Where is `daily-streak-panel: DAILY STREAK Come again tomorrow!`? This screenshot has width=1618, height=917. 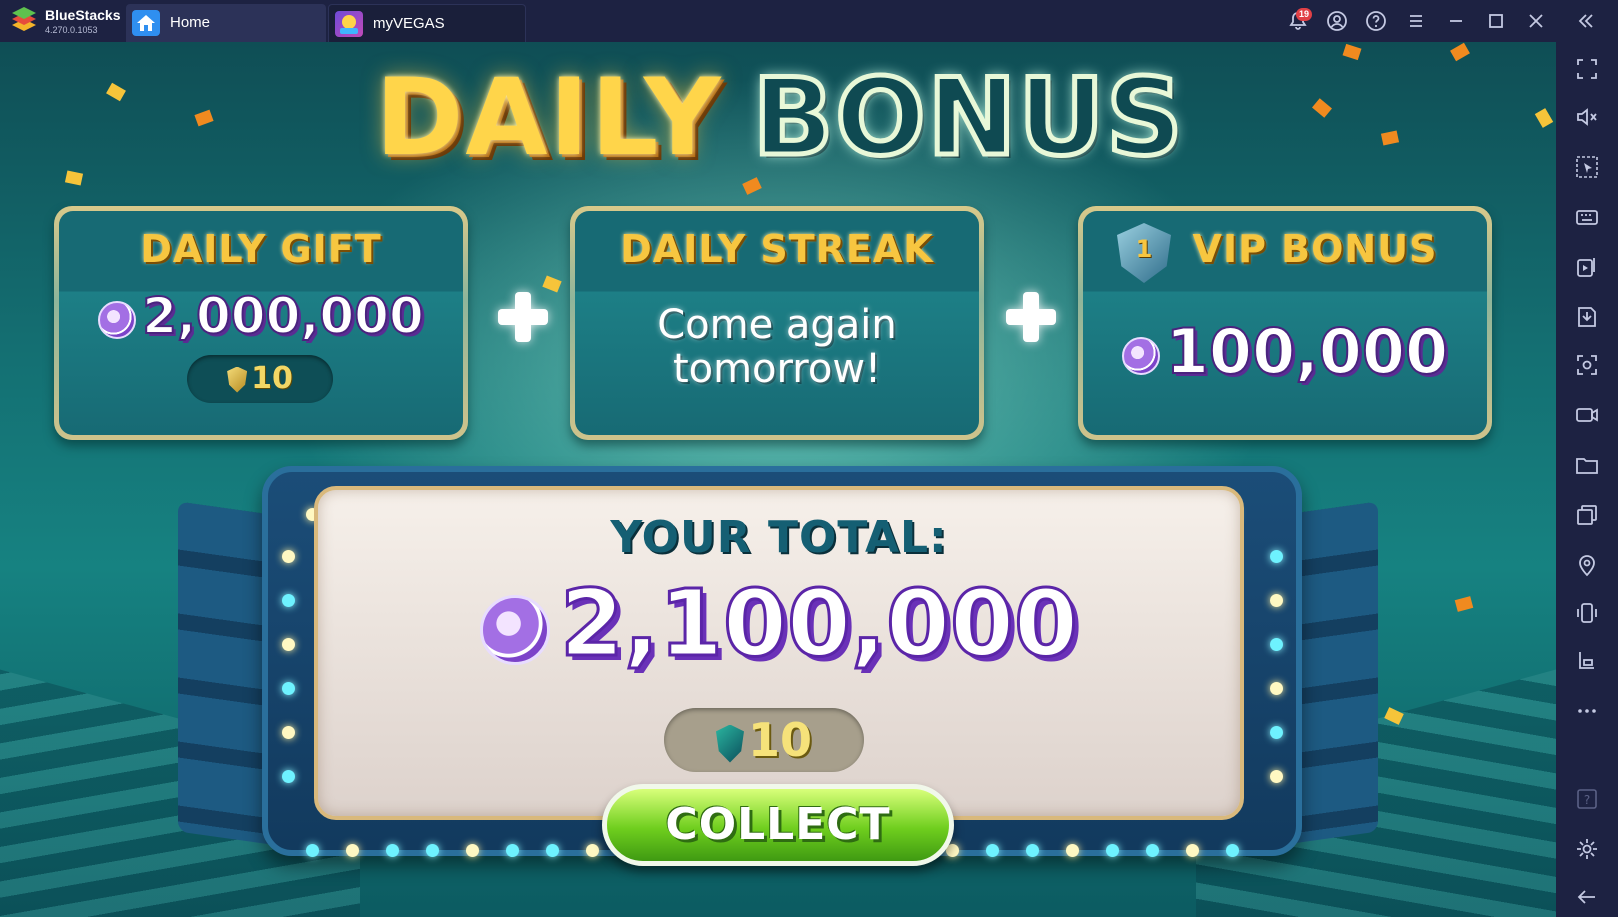
daily-streak-panel: DAILY STREAK Come again tomorrow! is located at coordinates (777, 323).